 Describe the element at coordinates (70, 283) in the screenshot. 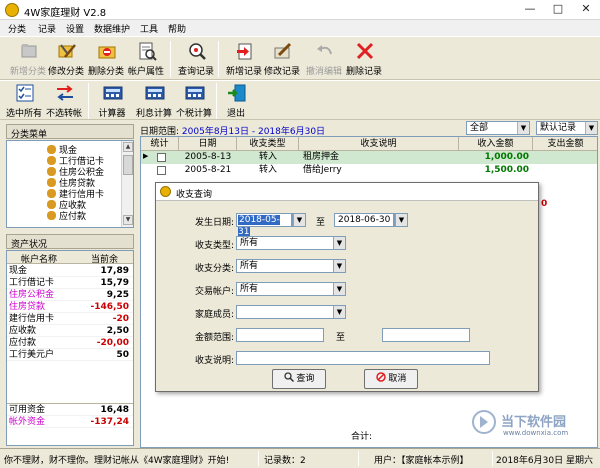

I see `asset-row: 工行借记卡 15,79` at that location.